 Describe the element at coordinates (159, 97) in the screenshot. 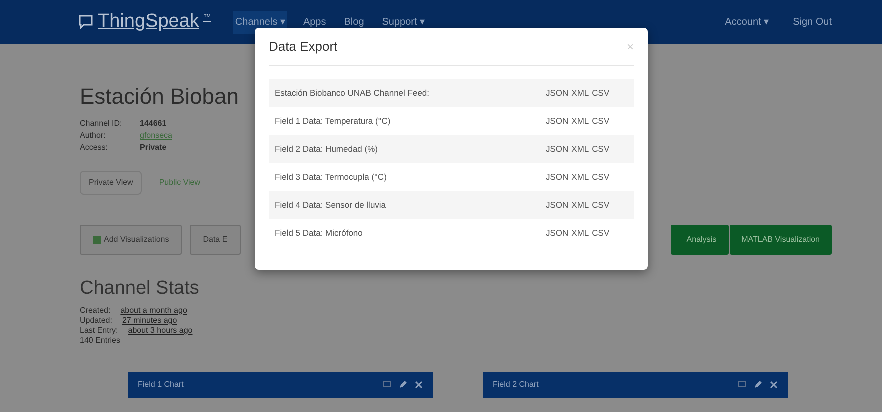

I see `channel-title: Estación Bioban` at that location.